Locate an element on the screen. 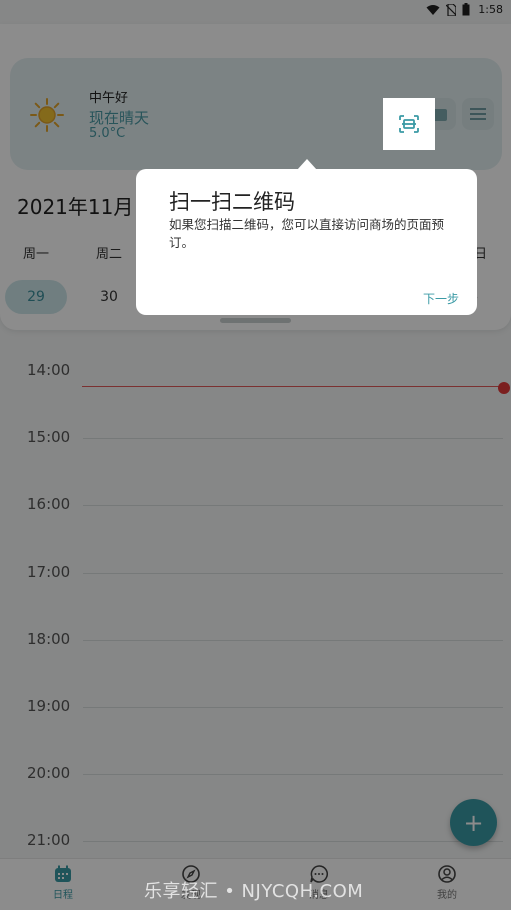  tooltip-title: 扫一扫二维码 is located at coordinates (232, 202).